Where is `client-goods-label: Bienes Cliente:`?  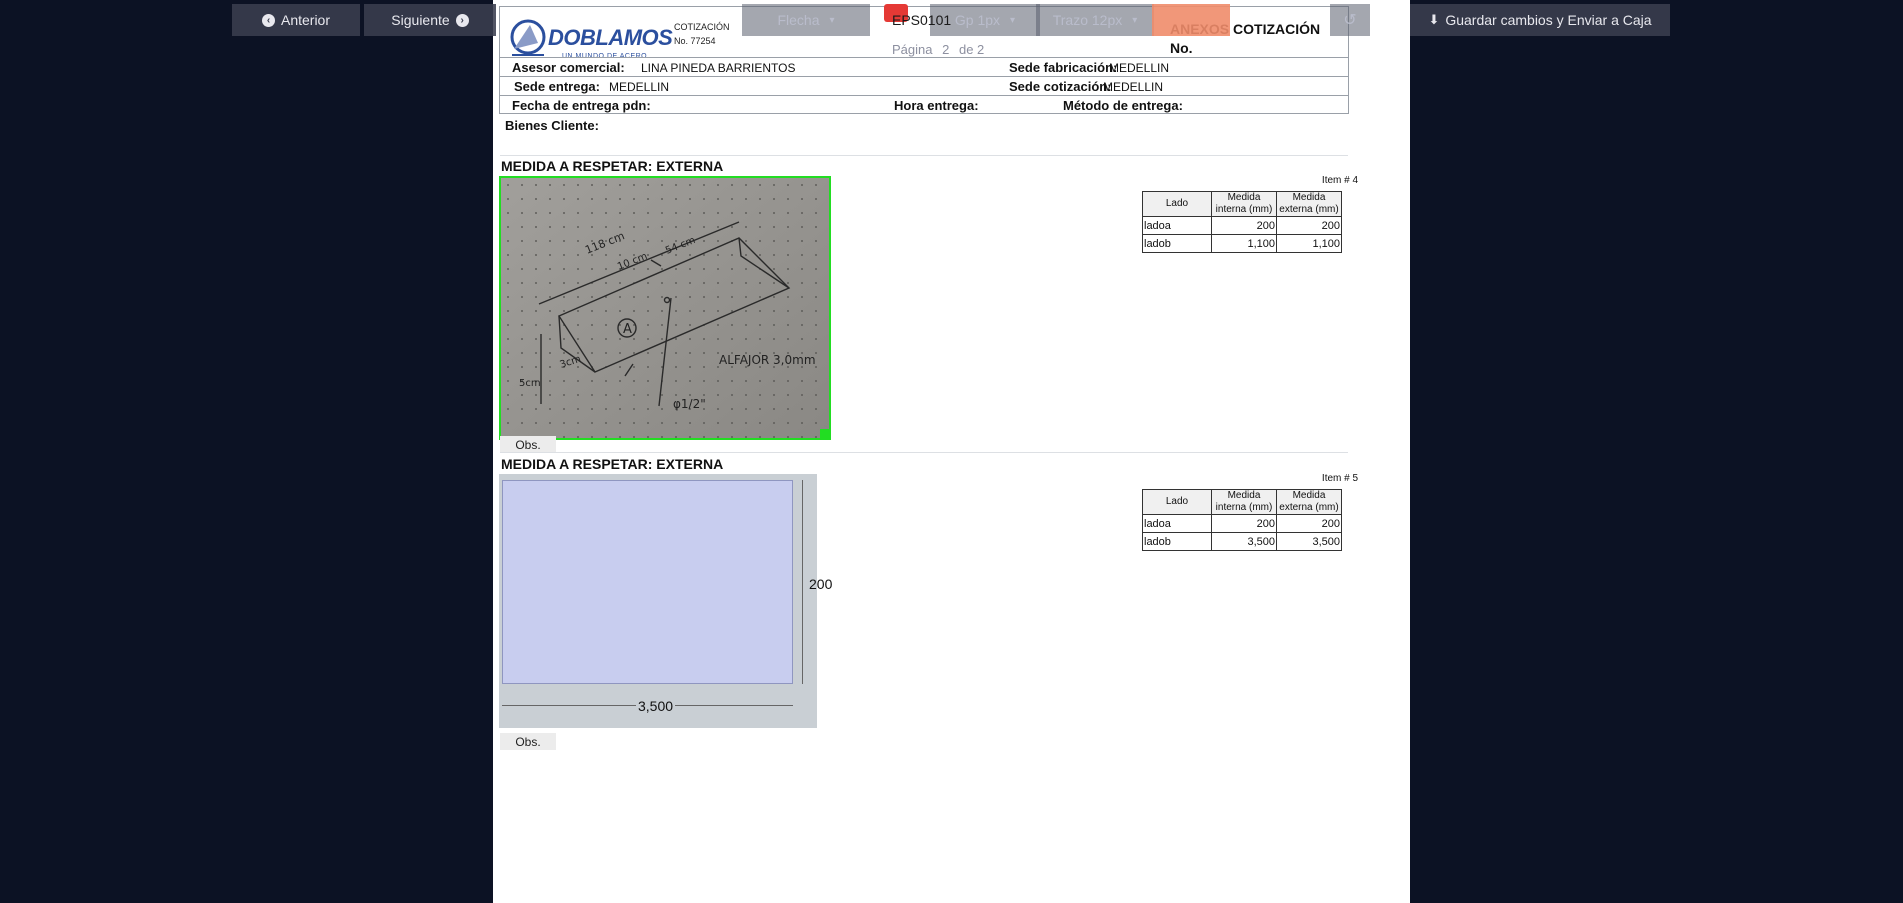
client-goods-label: Bienes Cliente: is located at coordinates (552, 125).